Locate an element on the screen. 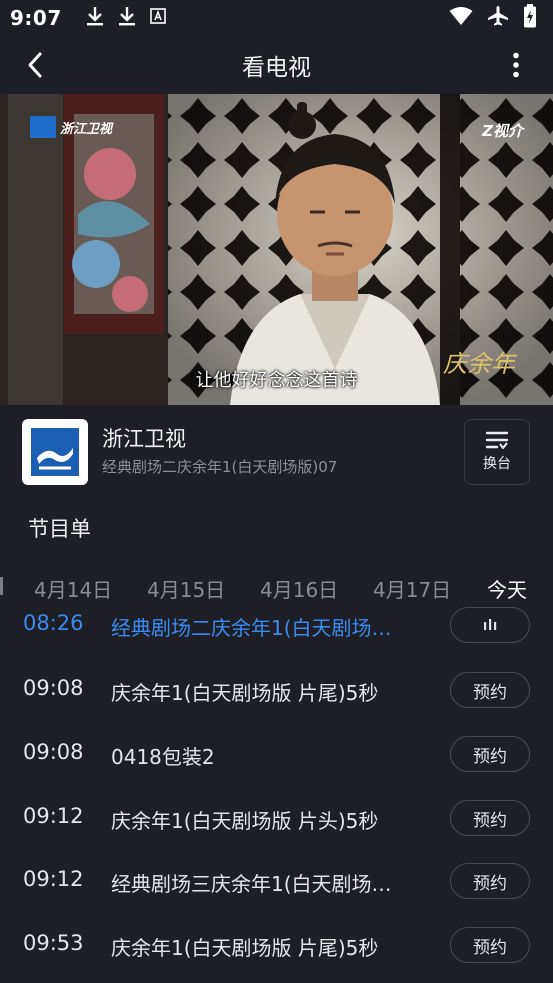  wifi-icon is located at coordinates (461, 18).